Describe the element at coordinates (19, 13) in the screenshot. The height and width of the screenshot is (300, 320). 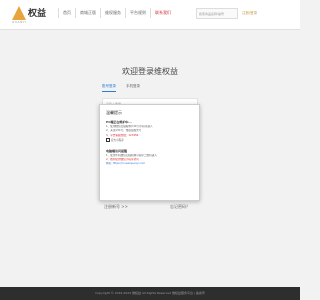
I see `logo-icon` at that location.